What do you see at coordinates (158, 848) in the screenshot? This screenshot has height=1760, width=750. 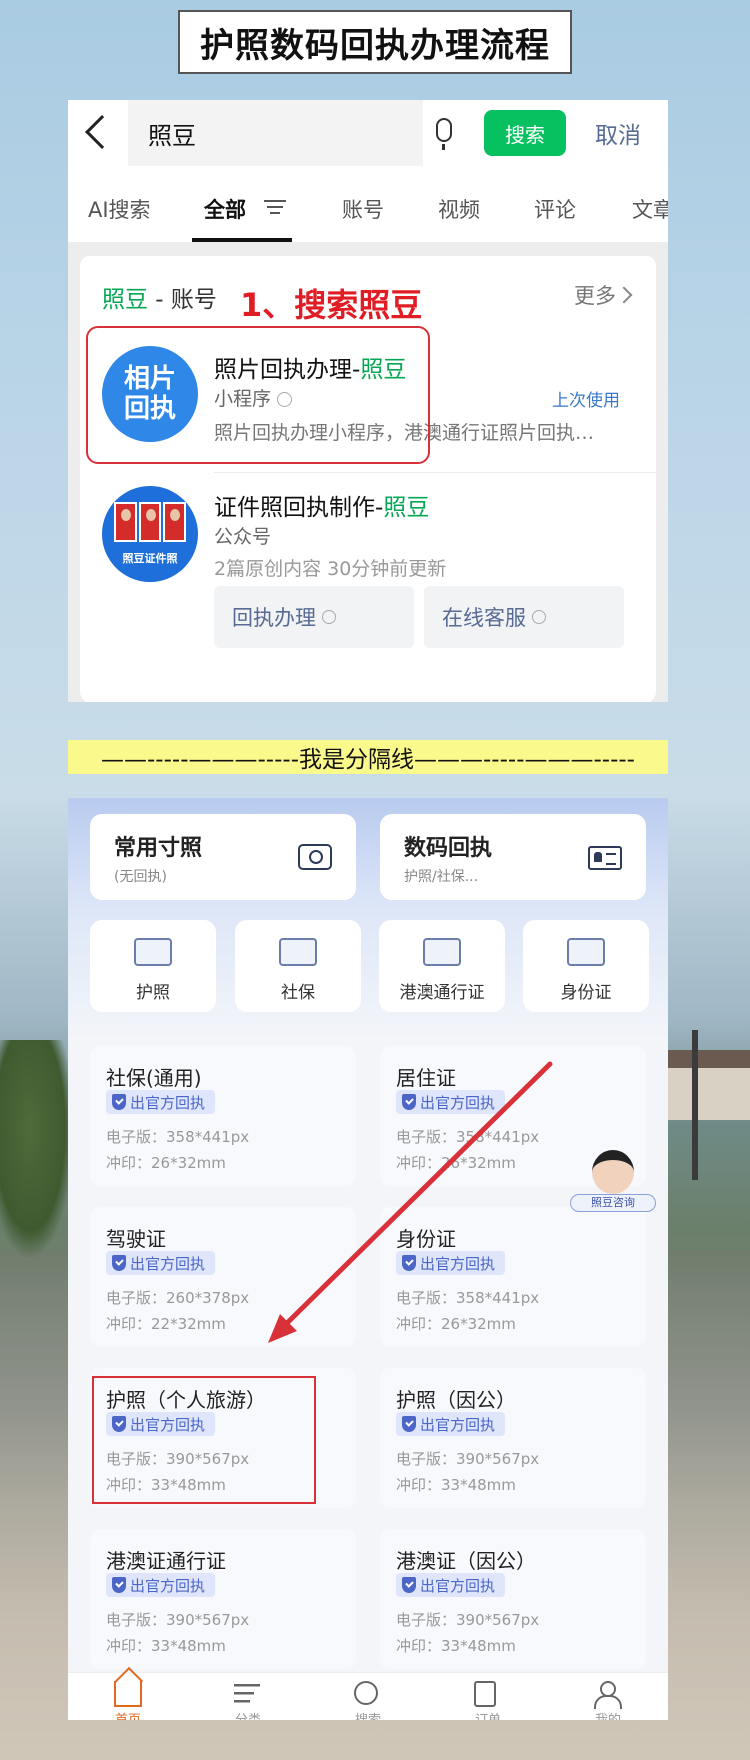 I see `card-title: 常用寸照` at bounding box center [158, 848].